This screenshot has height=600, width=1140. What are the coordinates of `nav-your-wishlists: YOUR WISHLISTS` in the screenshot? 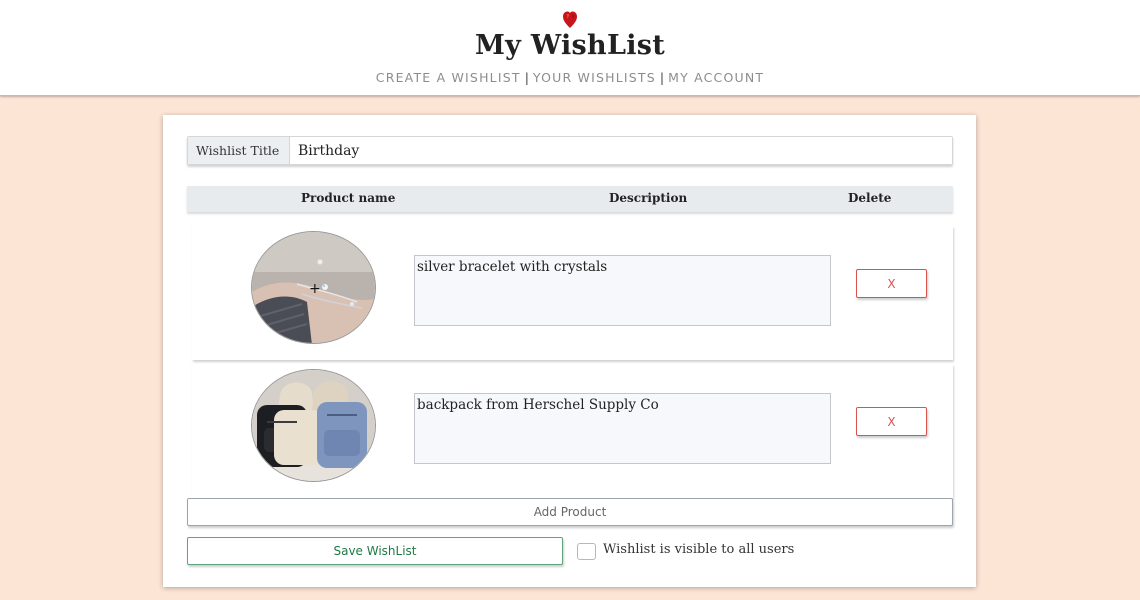 It's located at (594, 77).